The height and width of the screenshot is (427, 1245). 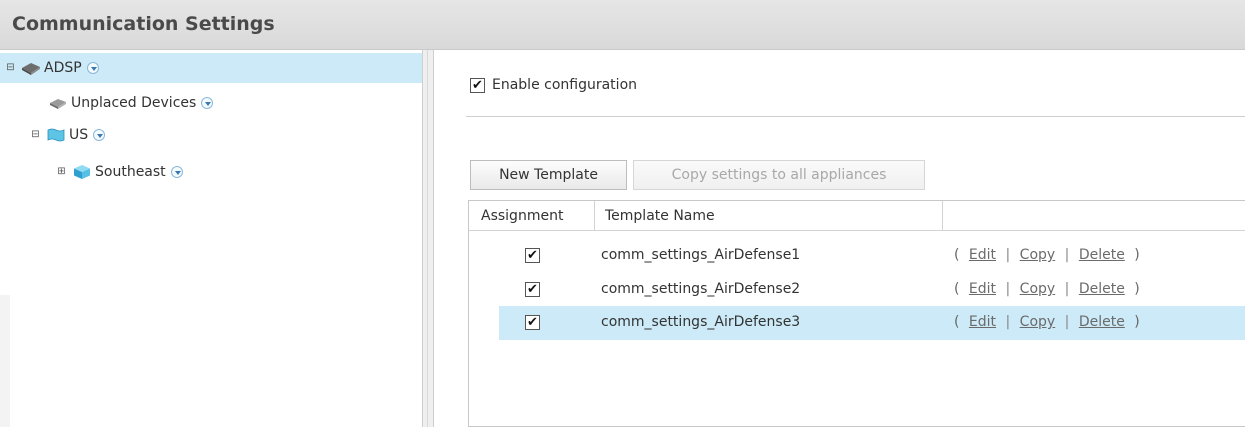 What do you see at coordinates (548, 175) in the screenshot?
I see `new-template-button: New Template` at bounding box center [548, 175].